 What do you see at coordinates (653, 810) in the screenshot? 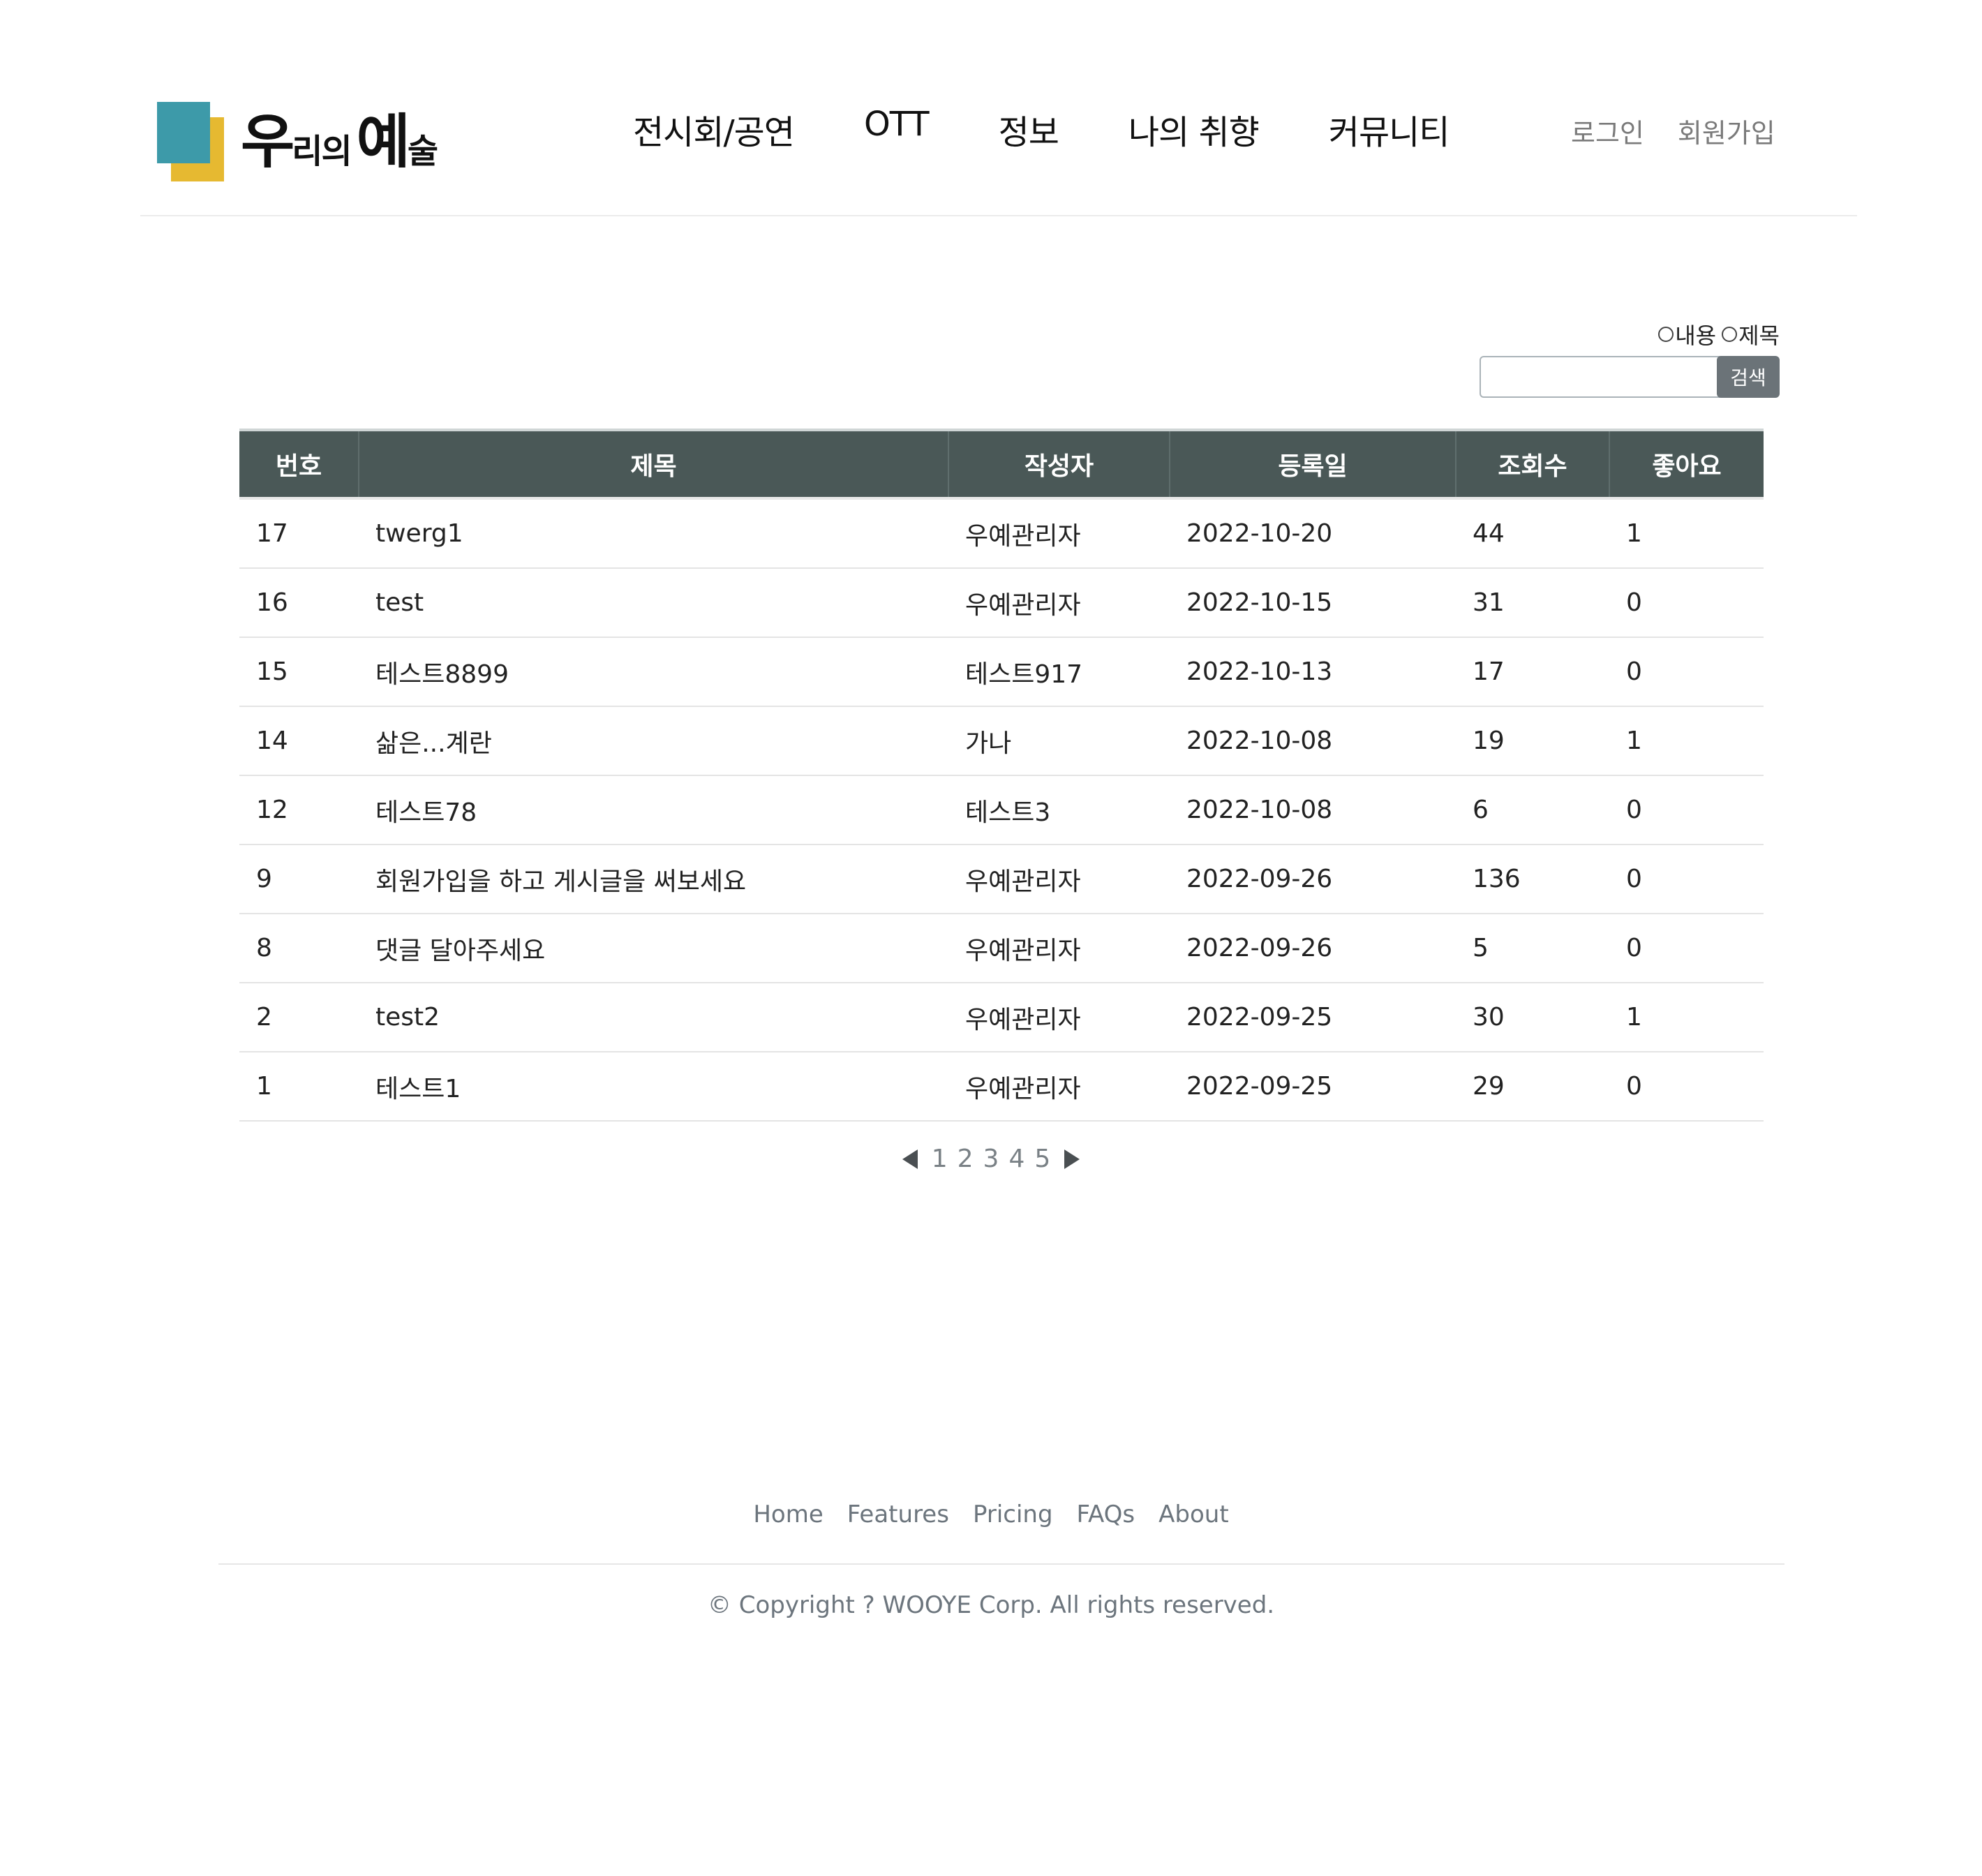
I see `cell-title: 테스트78` at bounding box center [653, 810].